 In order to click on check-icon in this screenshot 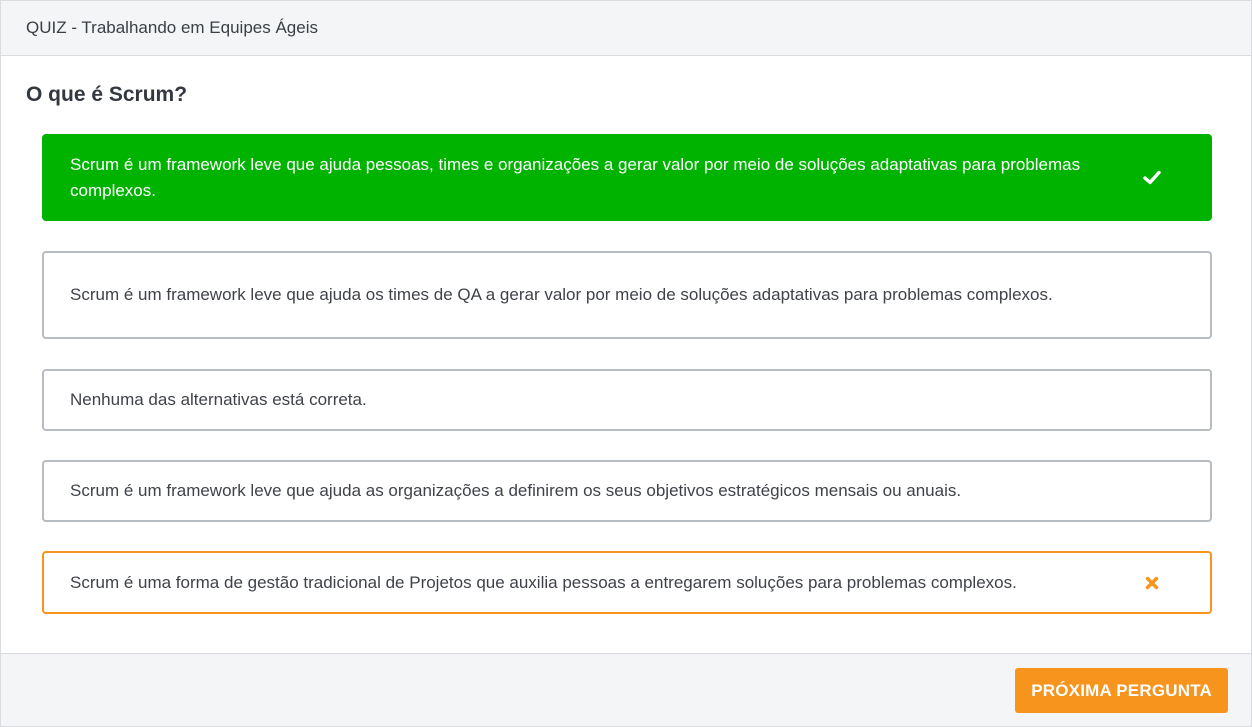, I will do `click(1152, 178)`.